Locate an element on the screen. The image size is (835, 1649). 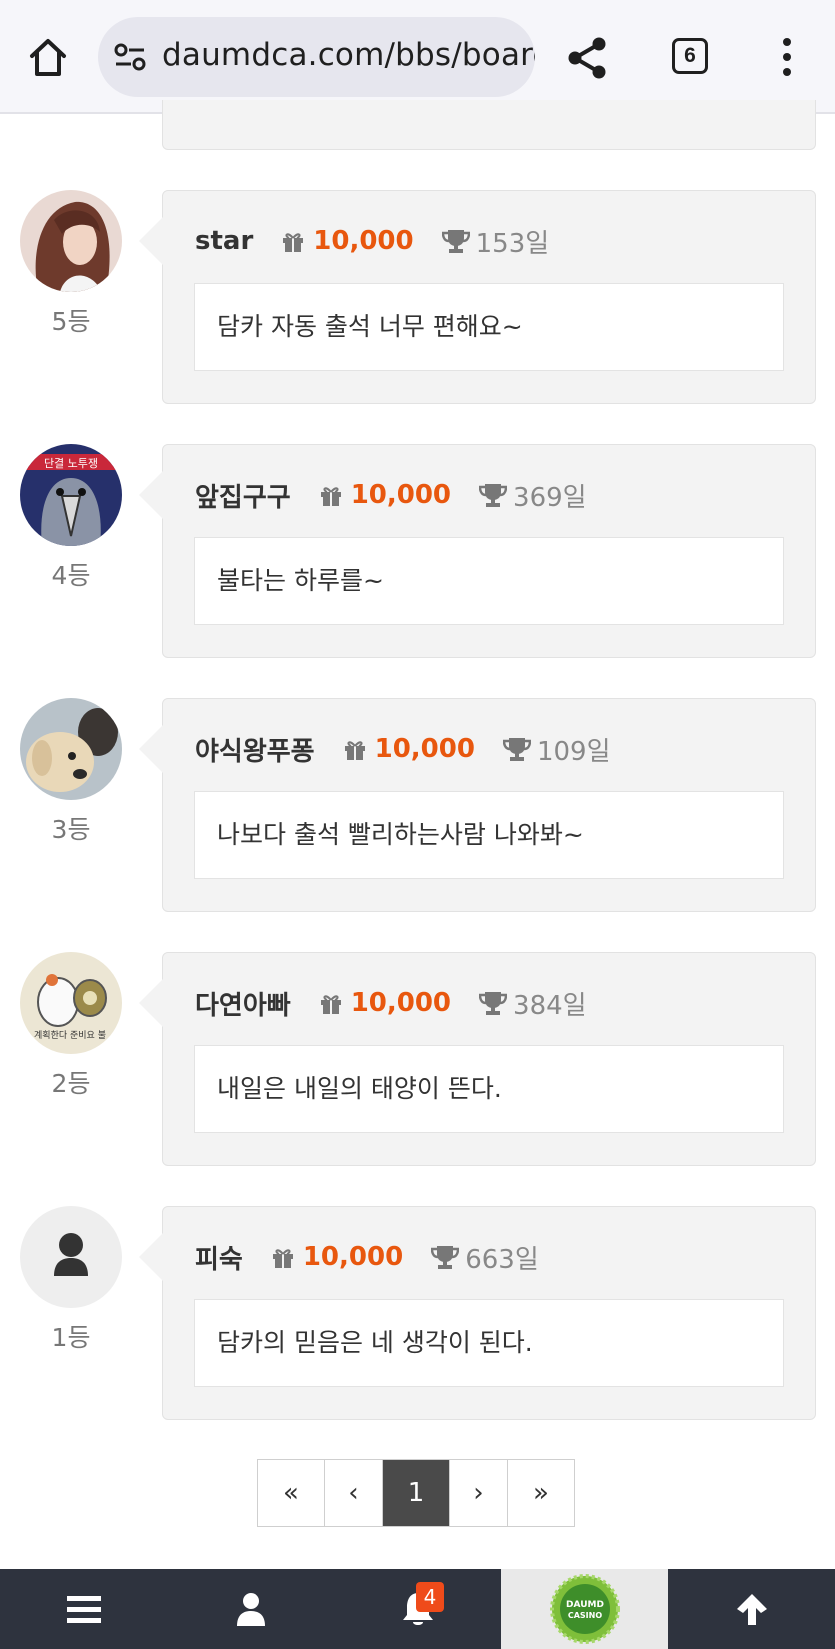
avatar: 계획한다 준비요 불 is located at coordinates (71, 1003).